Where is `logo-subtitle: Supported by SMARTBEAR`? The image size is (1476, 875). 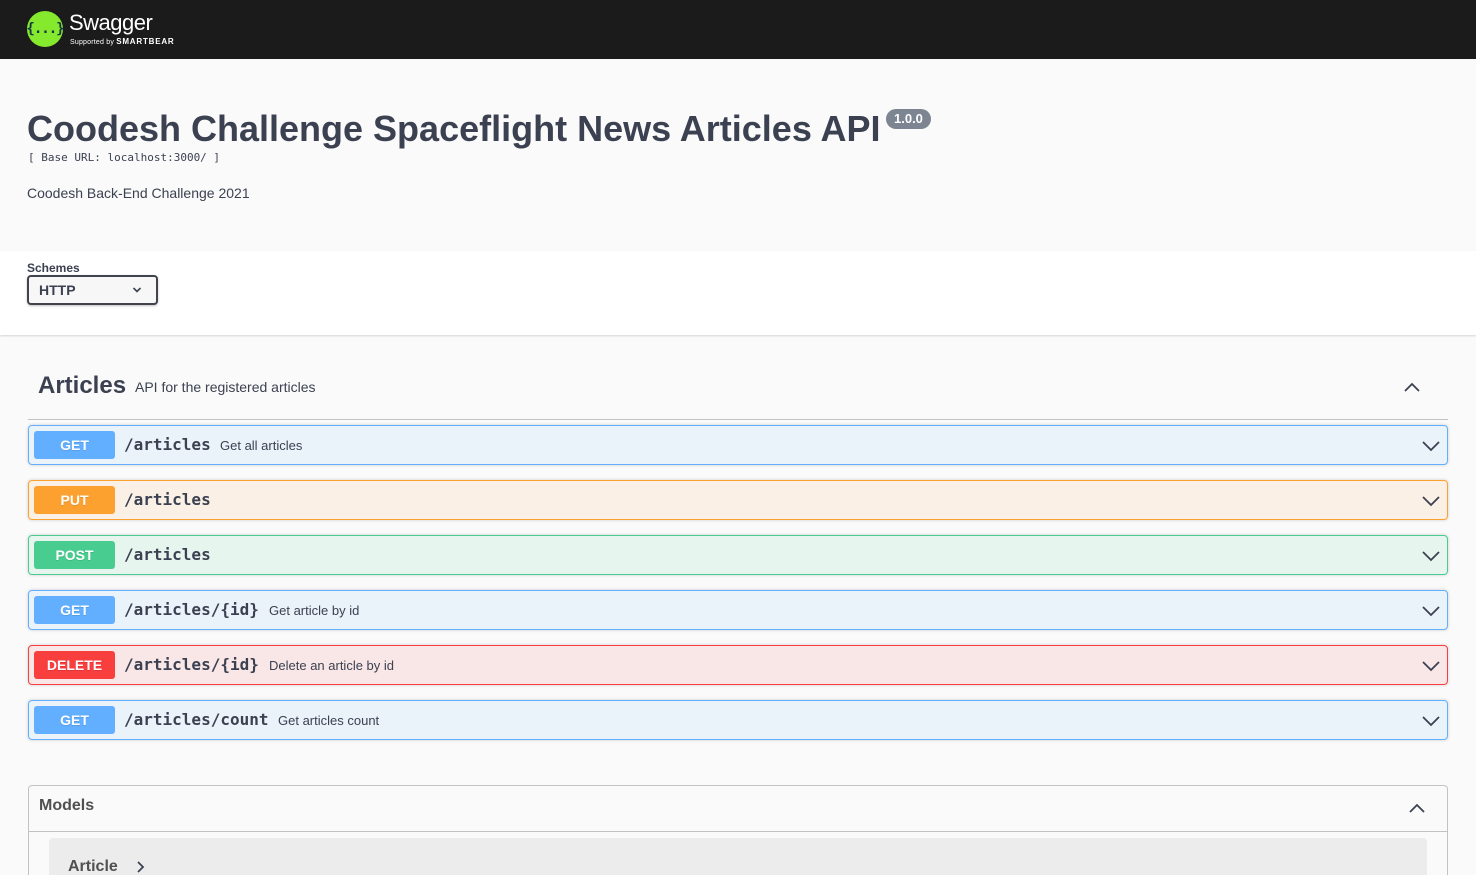 logo-subtitle: Supported by SMARTBEAR is located at coordinates (122, 41).